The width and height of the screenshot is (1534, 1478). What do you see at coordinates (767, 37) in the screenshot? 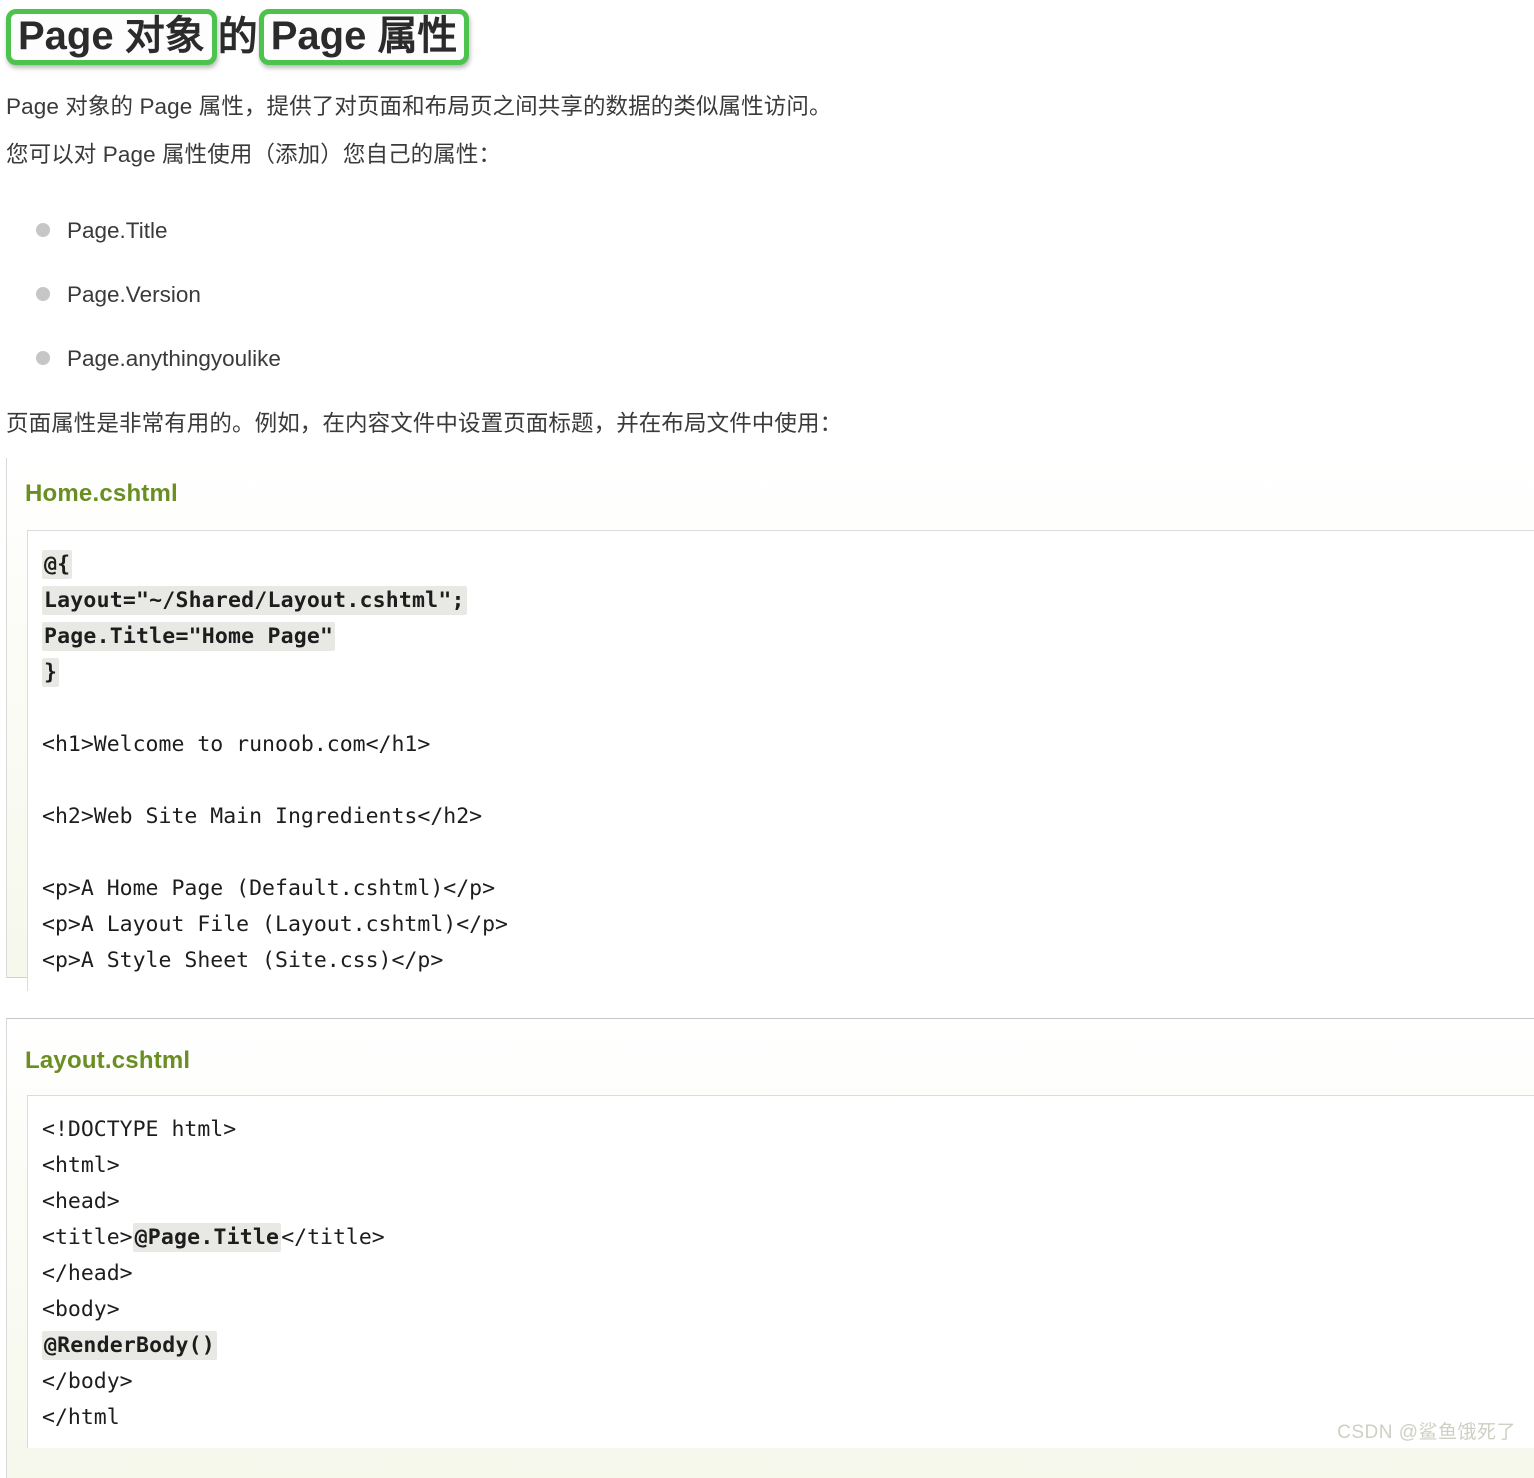
I see `page-title: Page 对象的 Page 属性` at bounding box center [767, 37].